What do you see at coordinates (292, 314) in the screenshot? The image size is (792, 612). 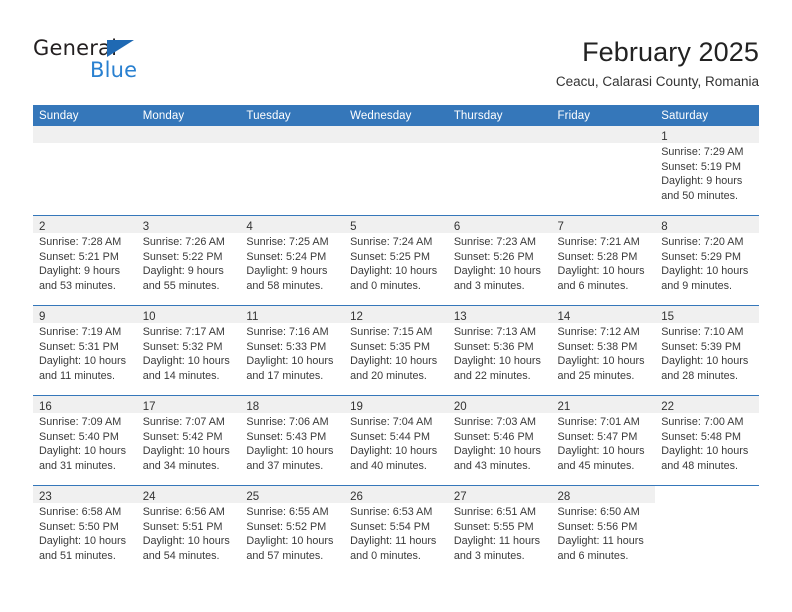 I see `day-number-band: 11` at bounding box center [292, 314].